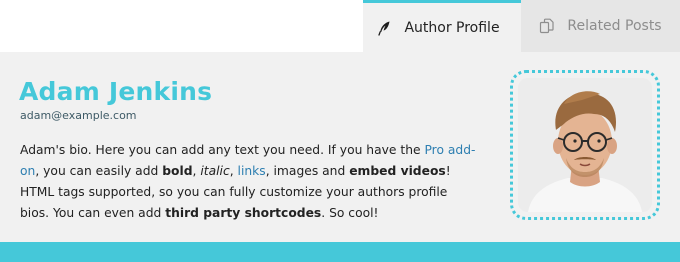 The image size is (680, 262). Describe the element at coordinates (452, 27) in the screenshot. I see `tab-author-profile-label: Author Profile` at that location.